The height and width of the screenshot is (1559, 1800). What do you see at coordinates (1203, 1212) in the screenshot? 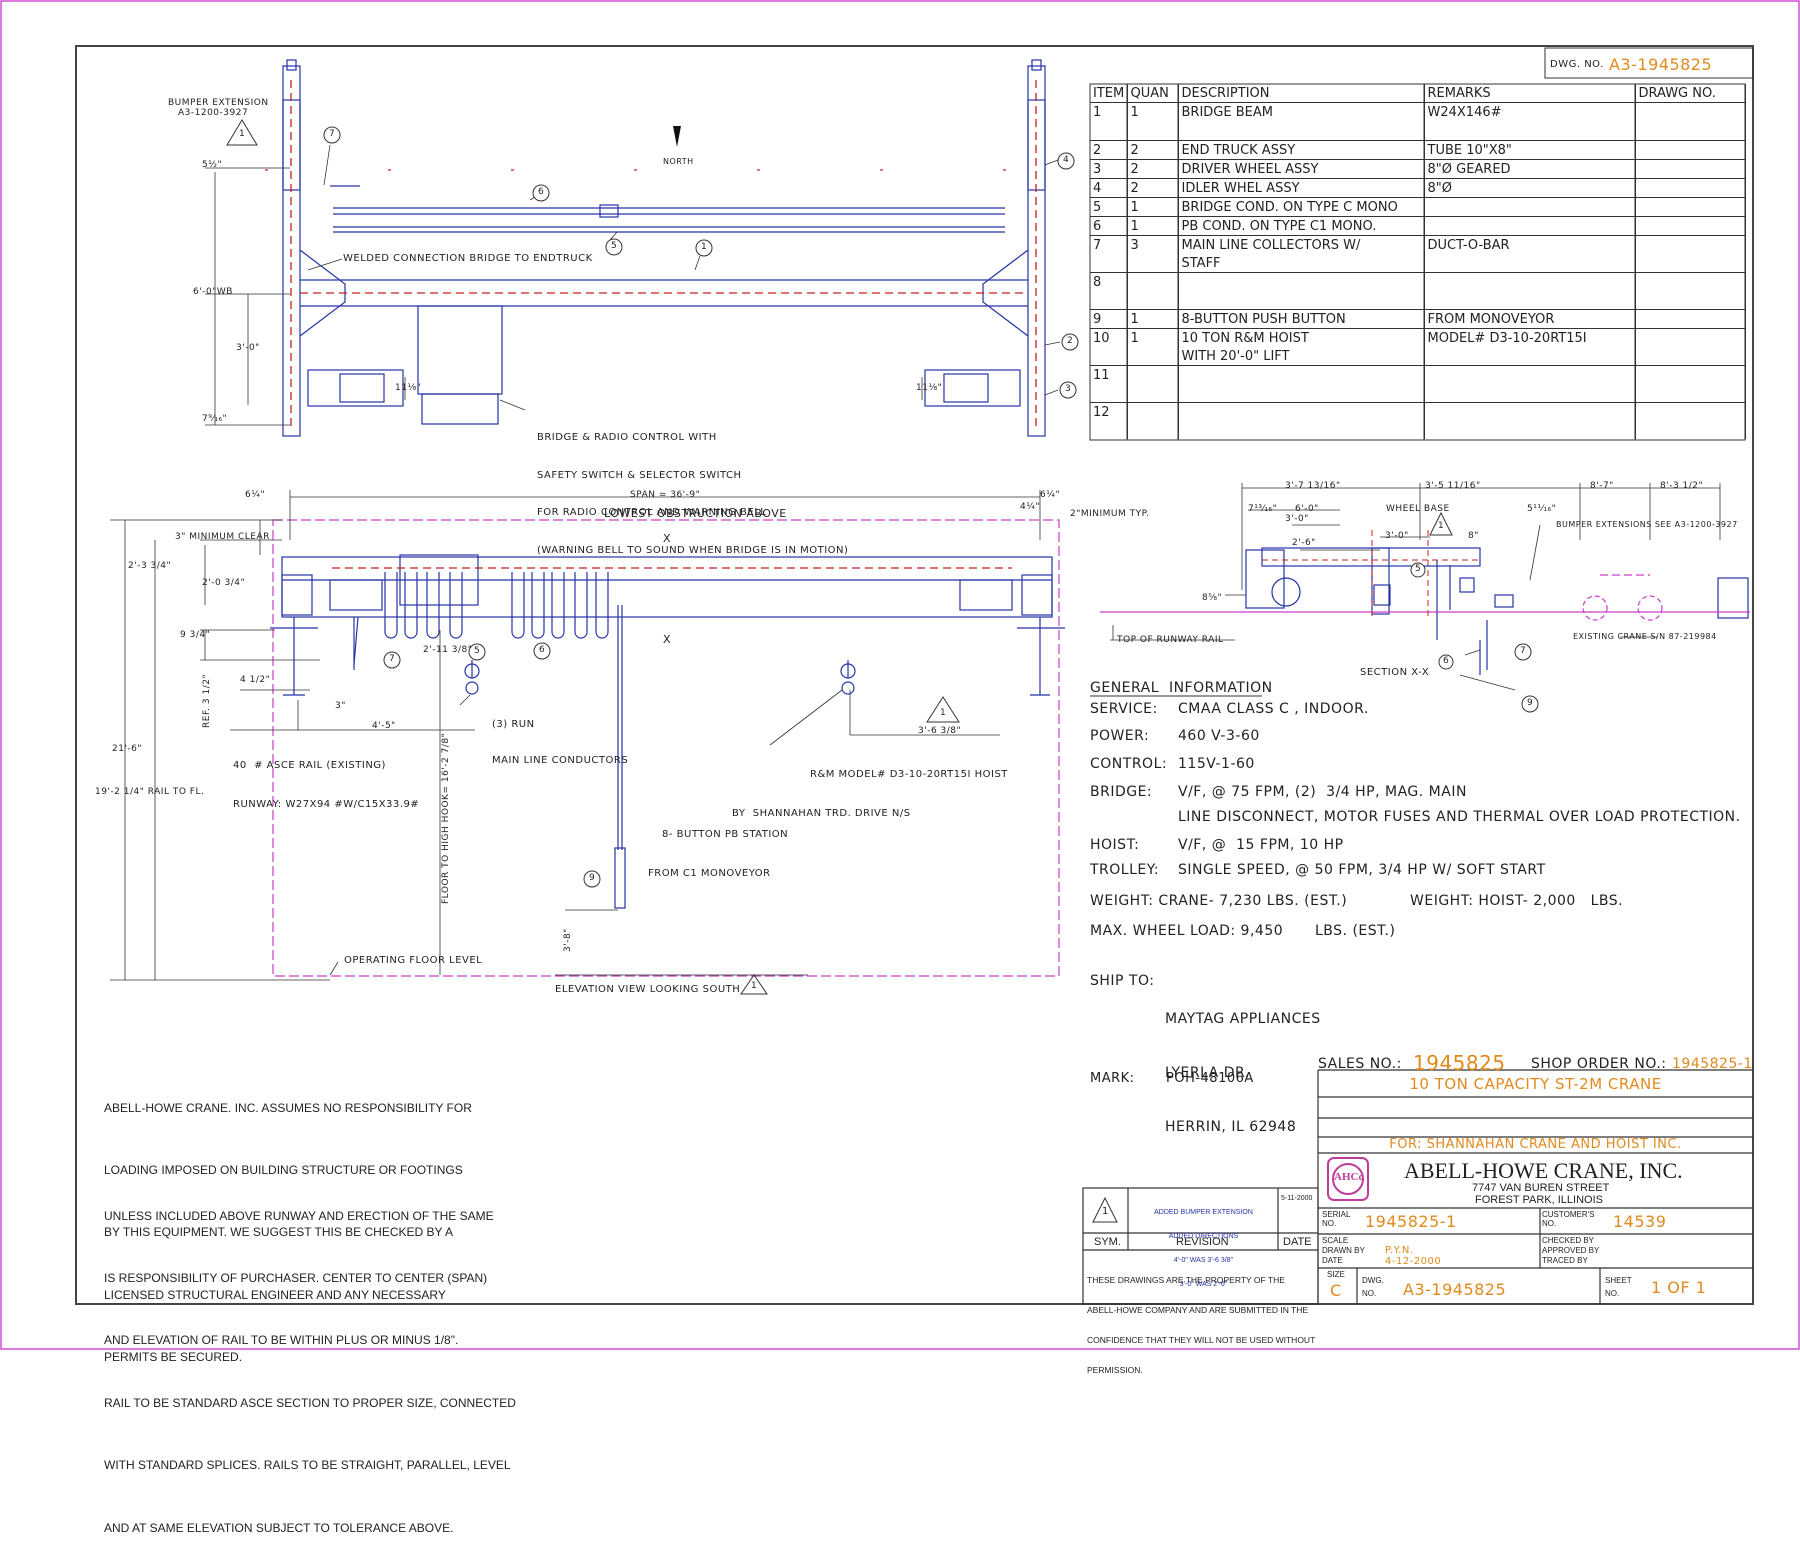
I see `revision-line: ADDED BUMPER EXTENSION` at bounding box center [1203, 1212].